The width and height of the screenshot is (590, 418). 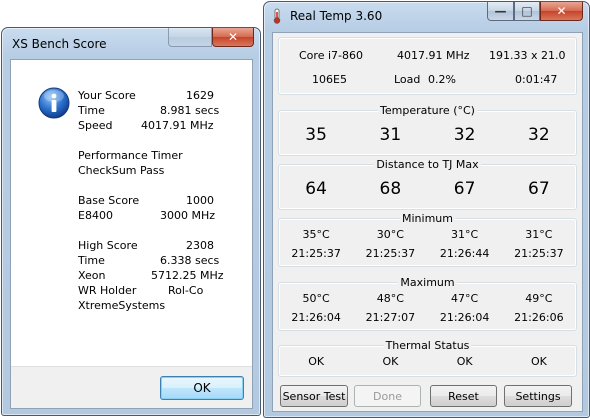 I want to click on result-line: Your Score 1629, so click(x=163, y=95).